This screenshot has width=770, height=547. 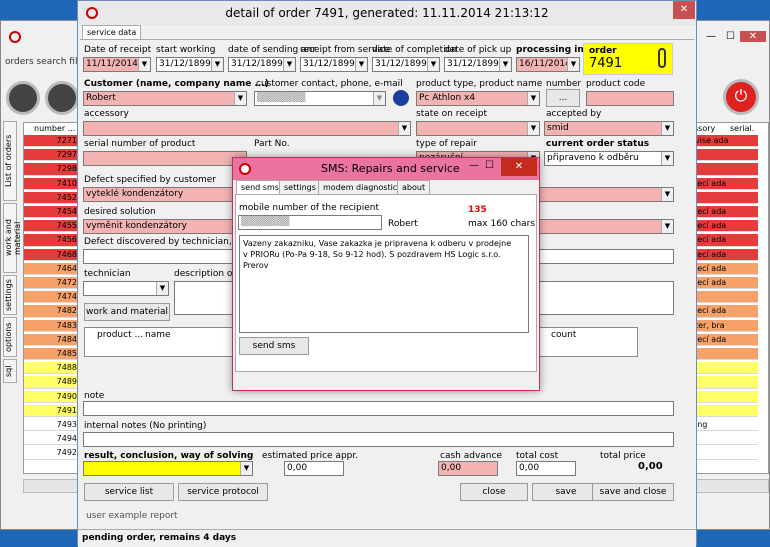 What do you see at coordinates (478, 128) in the screenshot?
I see `state-receipt-field: ▼` at bounding box center [478, 128].